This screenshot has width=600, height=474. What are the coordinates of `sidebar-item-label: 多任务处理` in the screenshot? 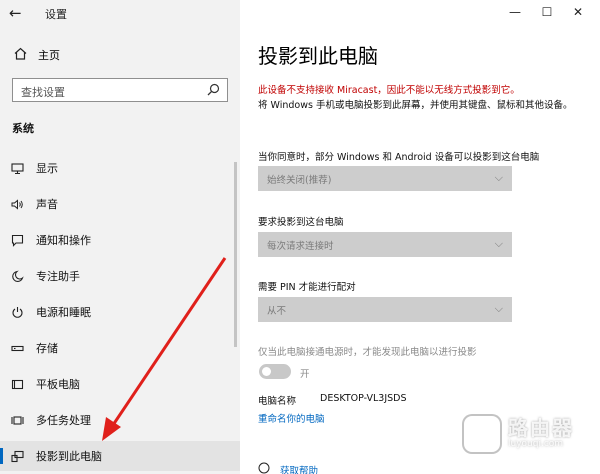 It's located at (63, 420).